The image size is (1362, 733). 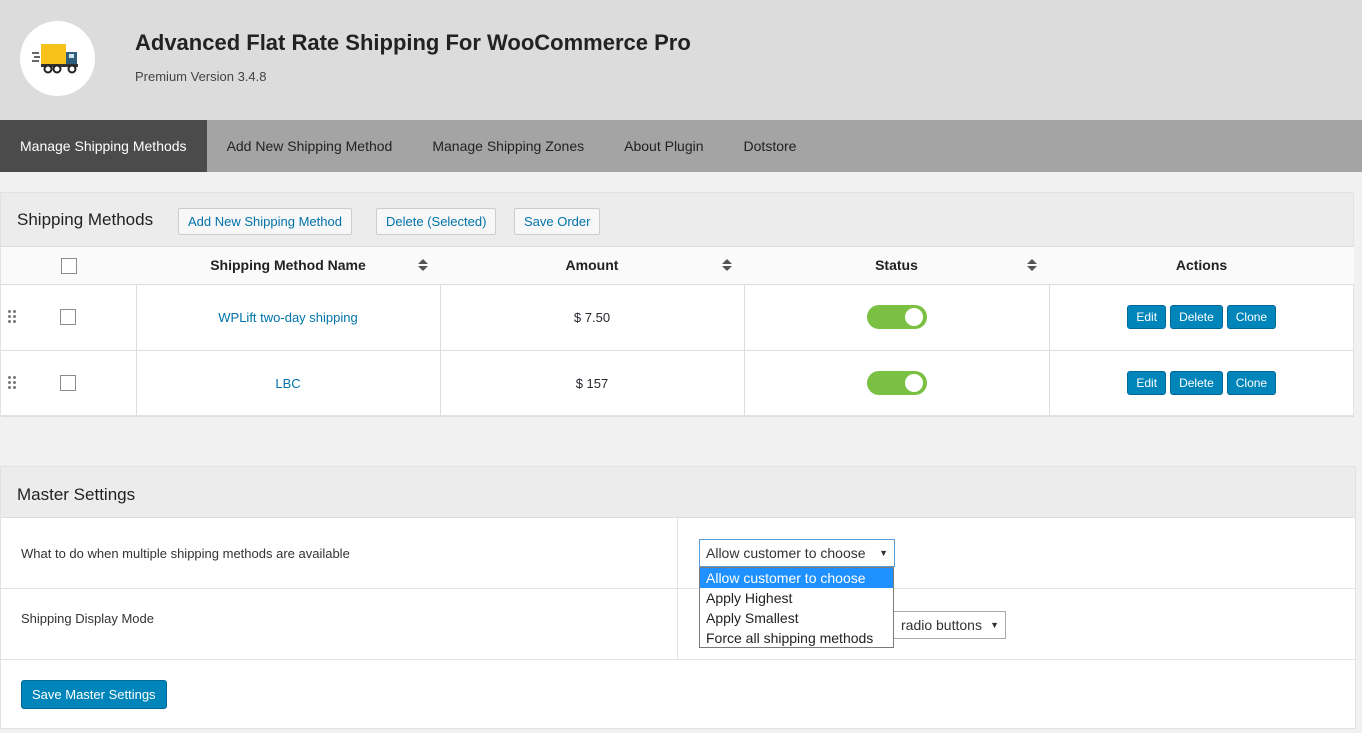 What do you see at coordinates (796, 618) in the screenshot?
I see `option-apply-smallest: Apply Smallest` at bounding box center [796, 618].